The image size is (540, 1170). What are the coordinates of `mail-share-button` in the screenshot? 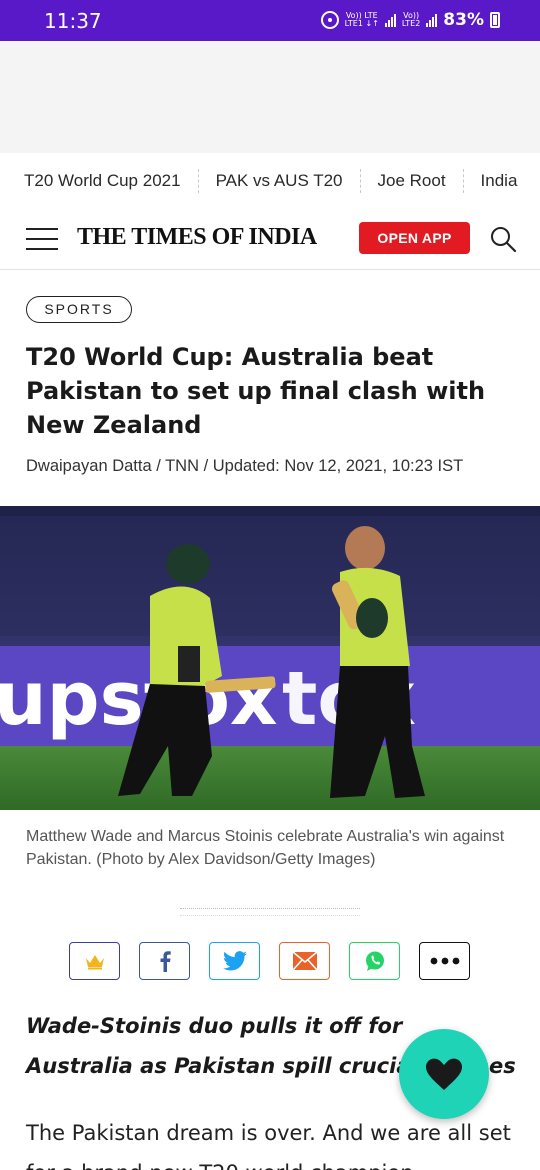 It's located at (304, 961).